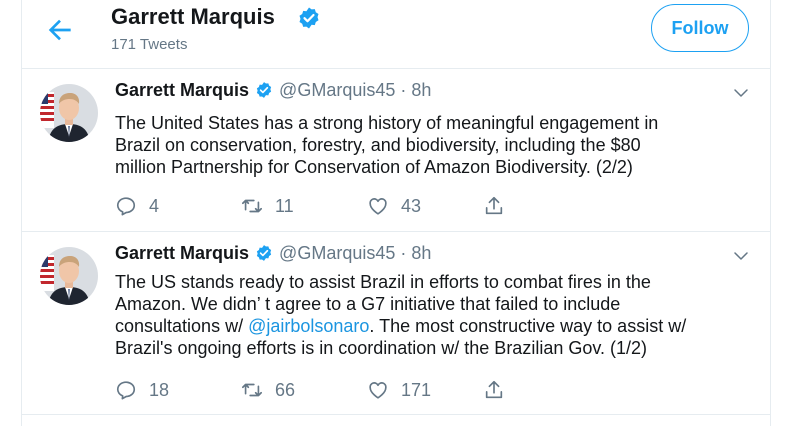 The height and width of the screenshot is (426, 805). I want to click on follow-button: Follow, so click(700, 28).